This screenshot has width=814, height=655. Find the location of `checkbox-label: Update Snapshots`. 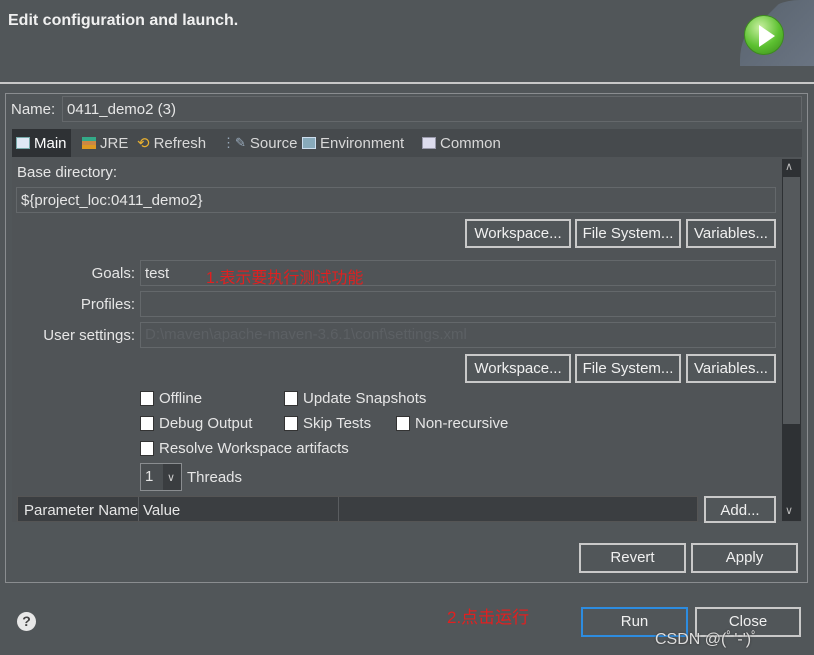

checkbox-label: Update Snapshots is located at coordinates (365, 398).